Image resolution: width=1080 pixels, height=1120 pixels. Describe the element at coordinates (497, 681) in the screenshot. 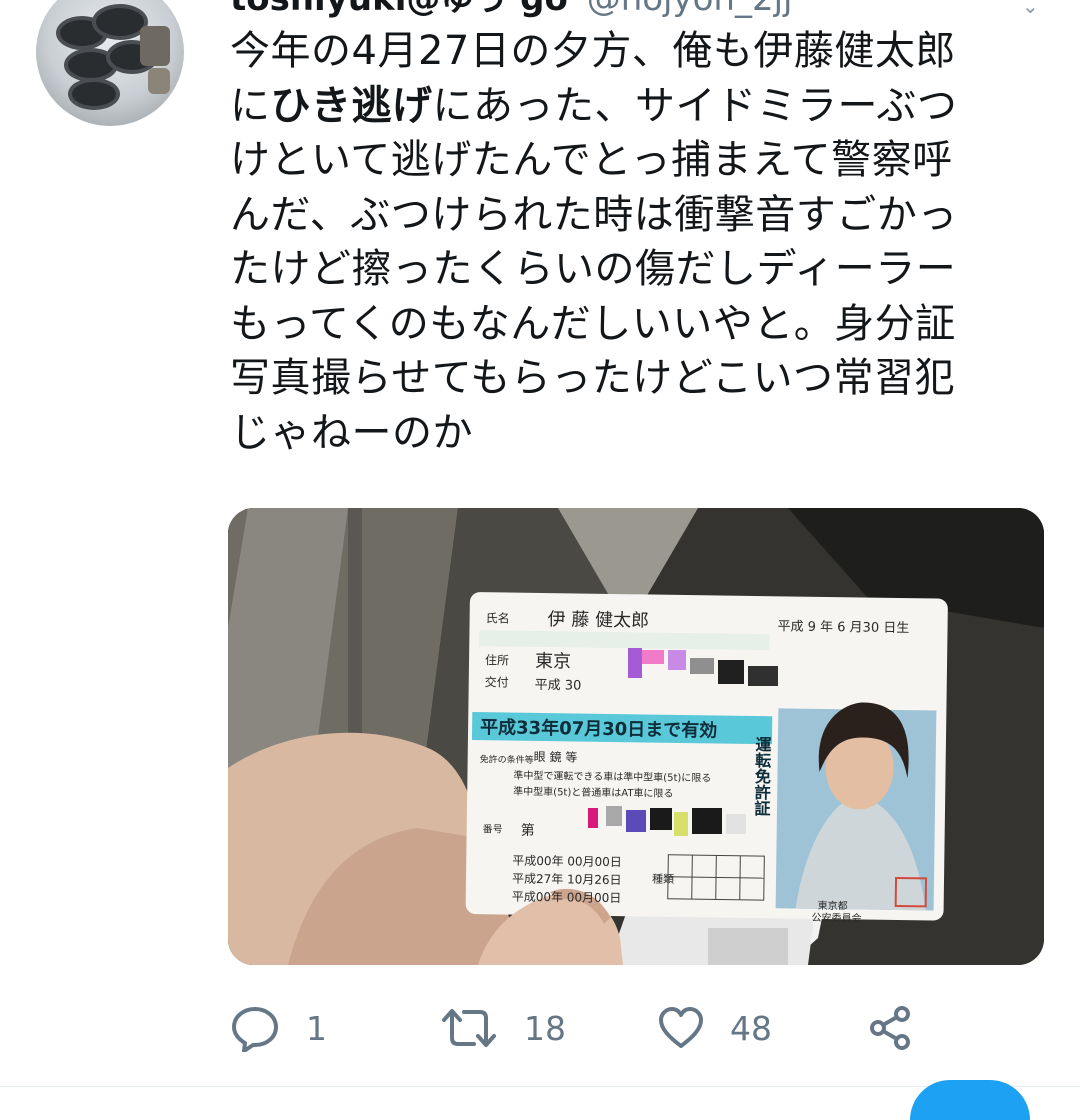

I see `license-issue-label: 交付` at that location.